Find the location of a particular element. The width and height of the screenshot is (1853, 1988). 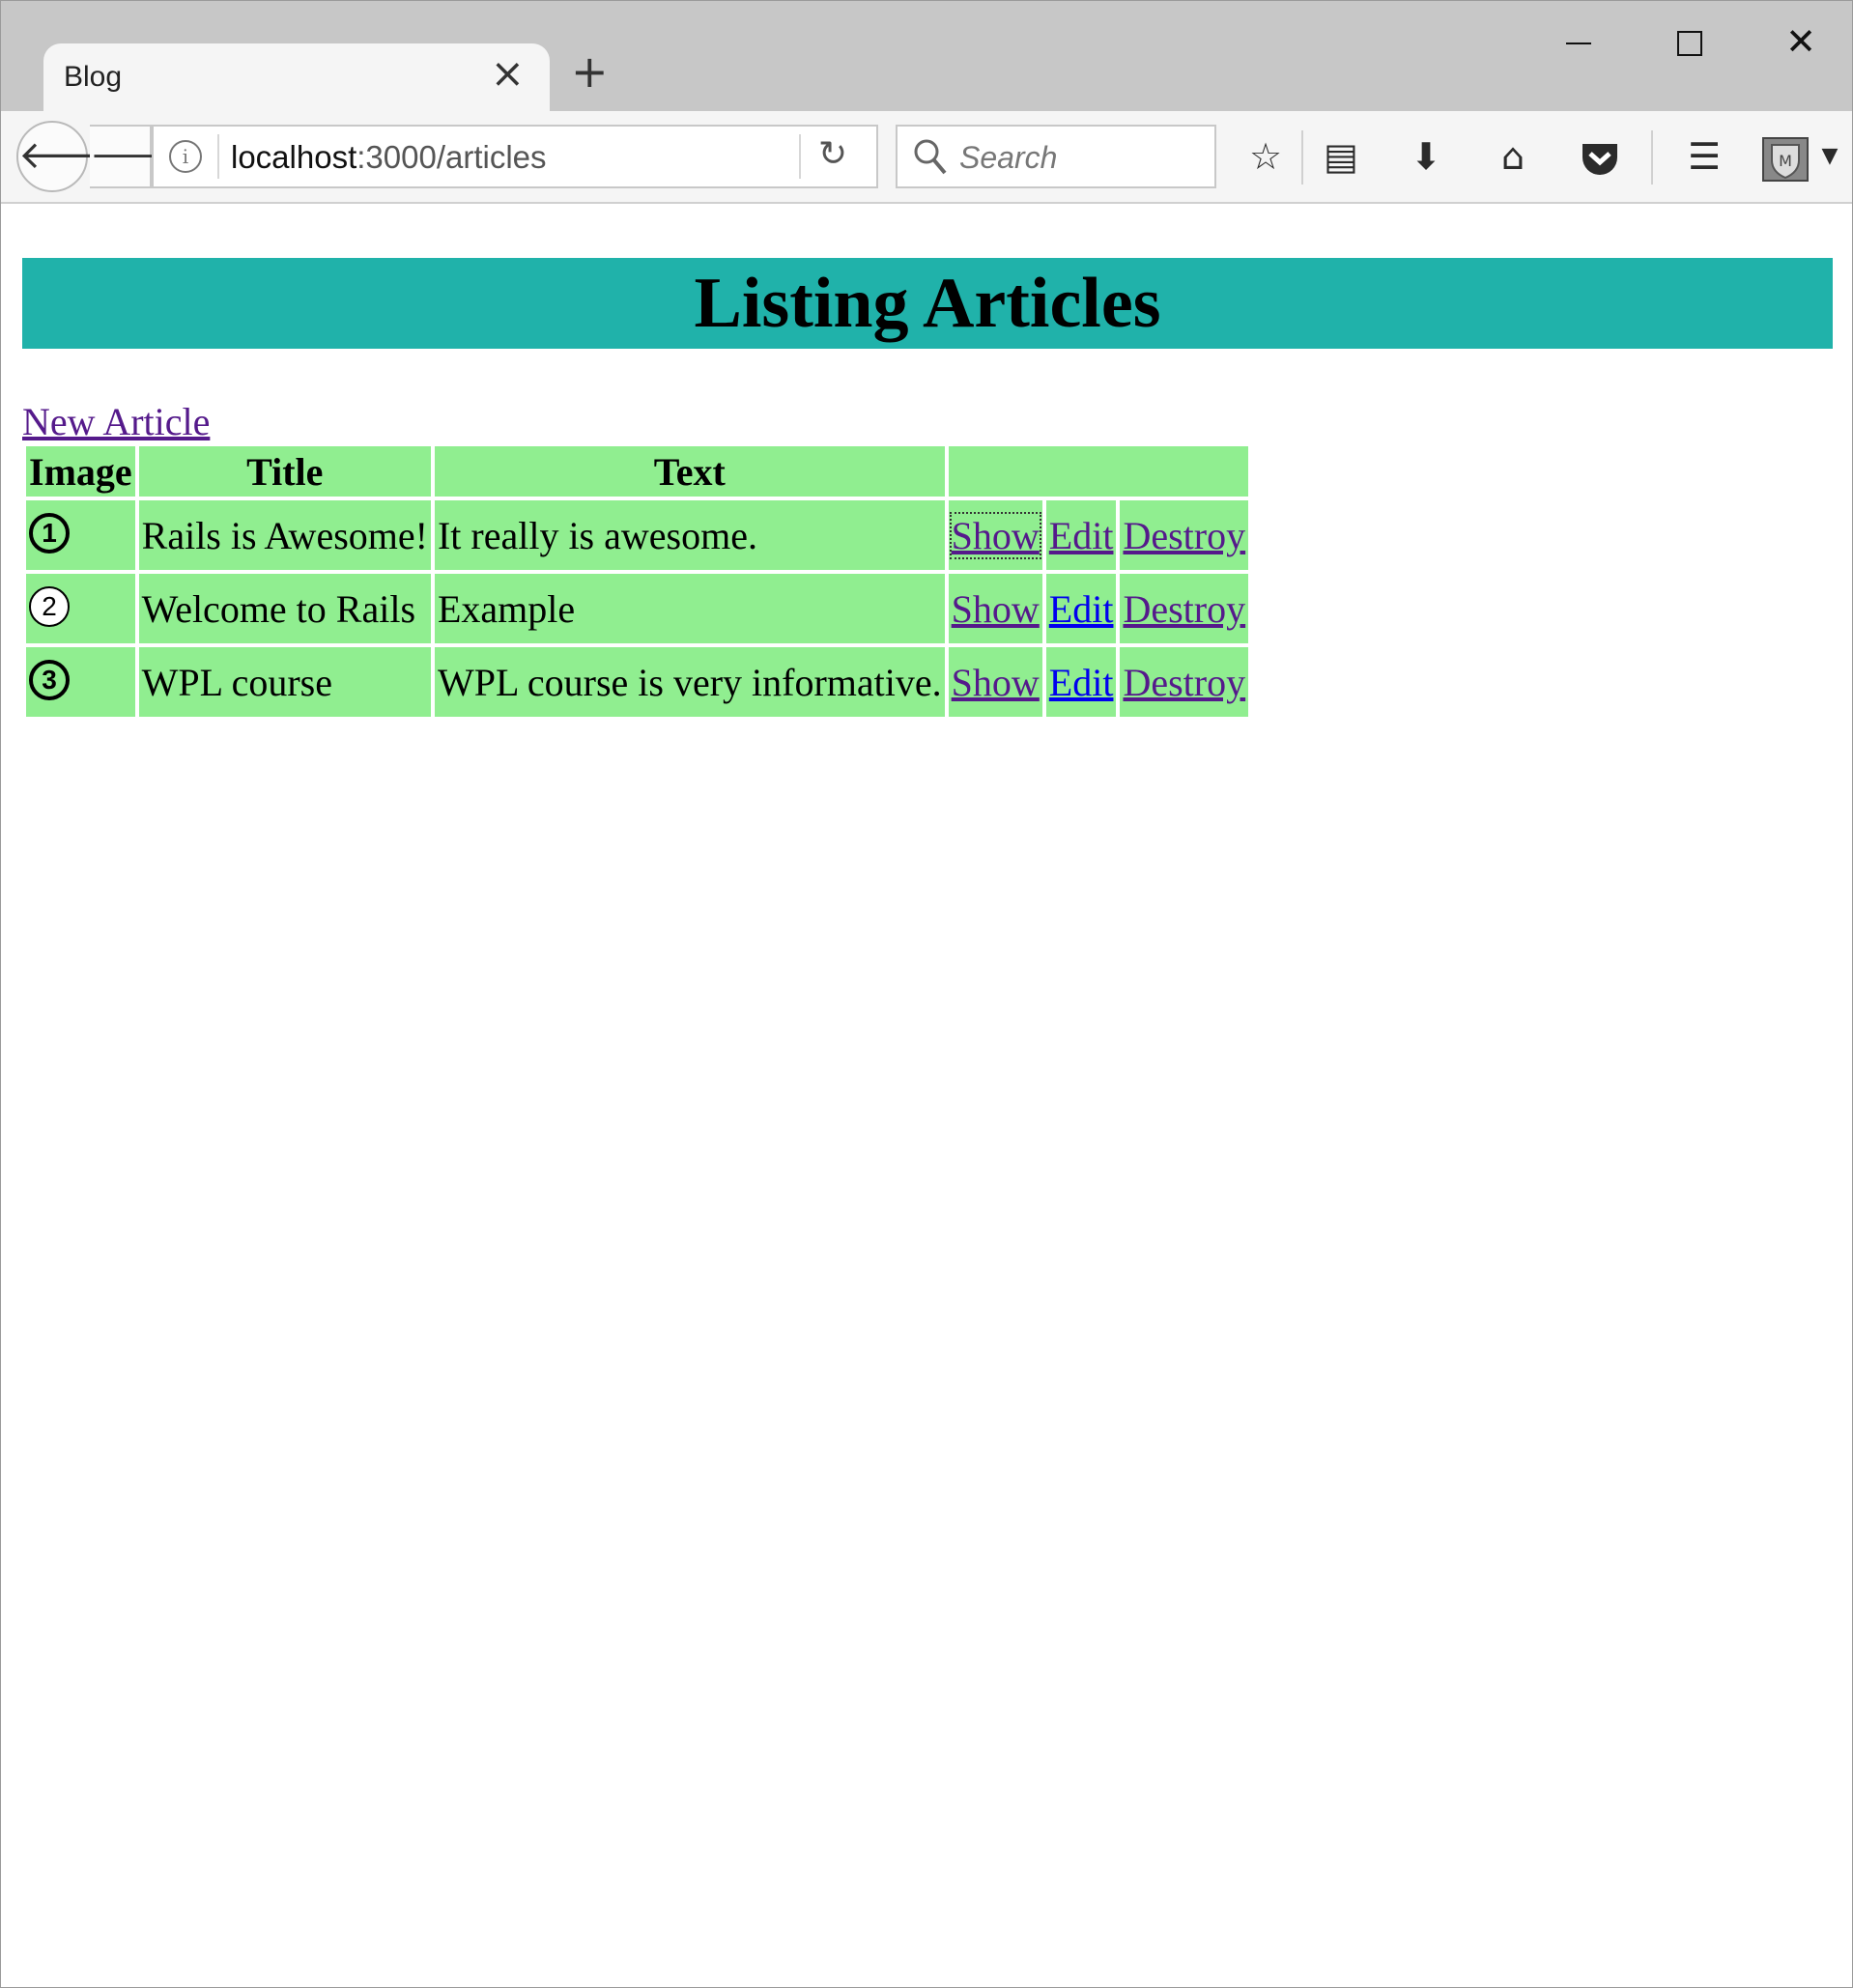

page-title: Listing Articles is located at coordinates (927, 303).